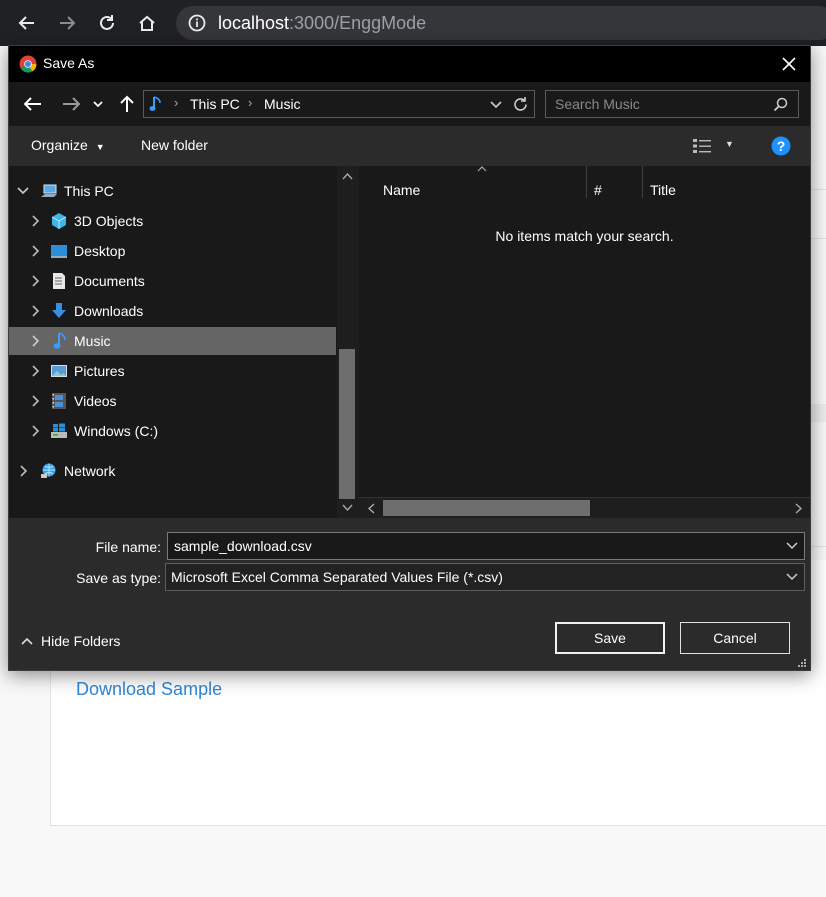 This screenshot has width=826, height=897. I want to click on search-box, so click(672, 104).